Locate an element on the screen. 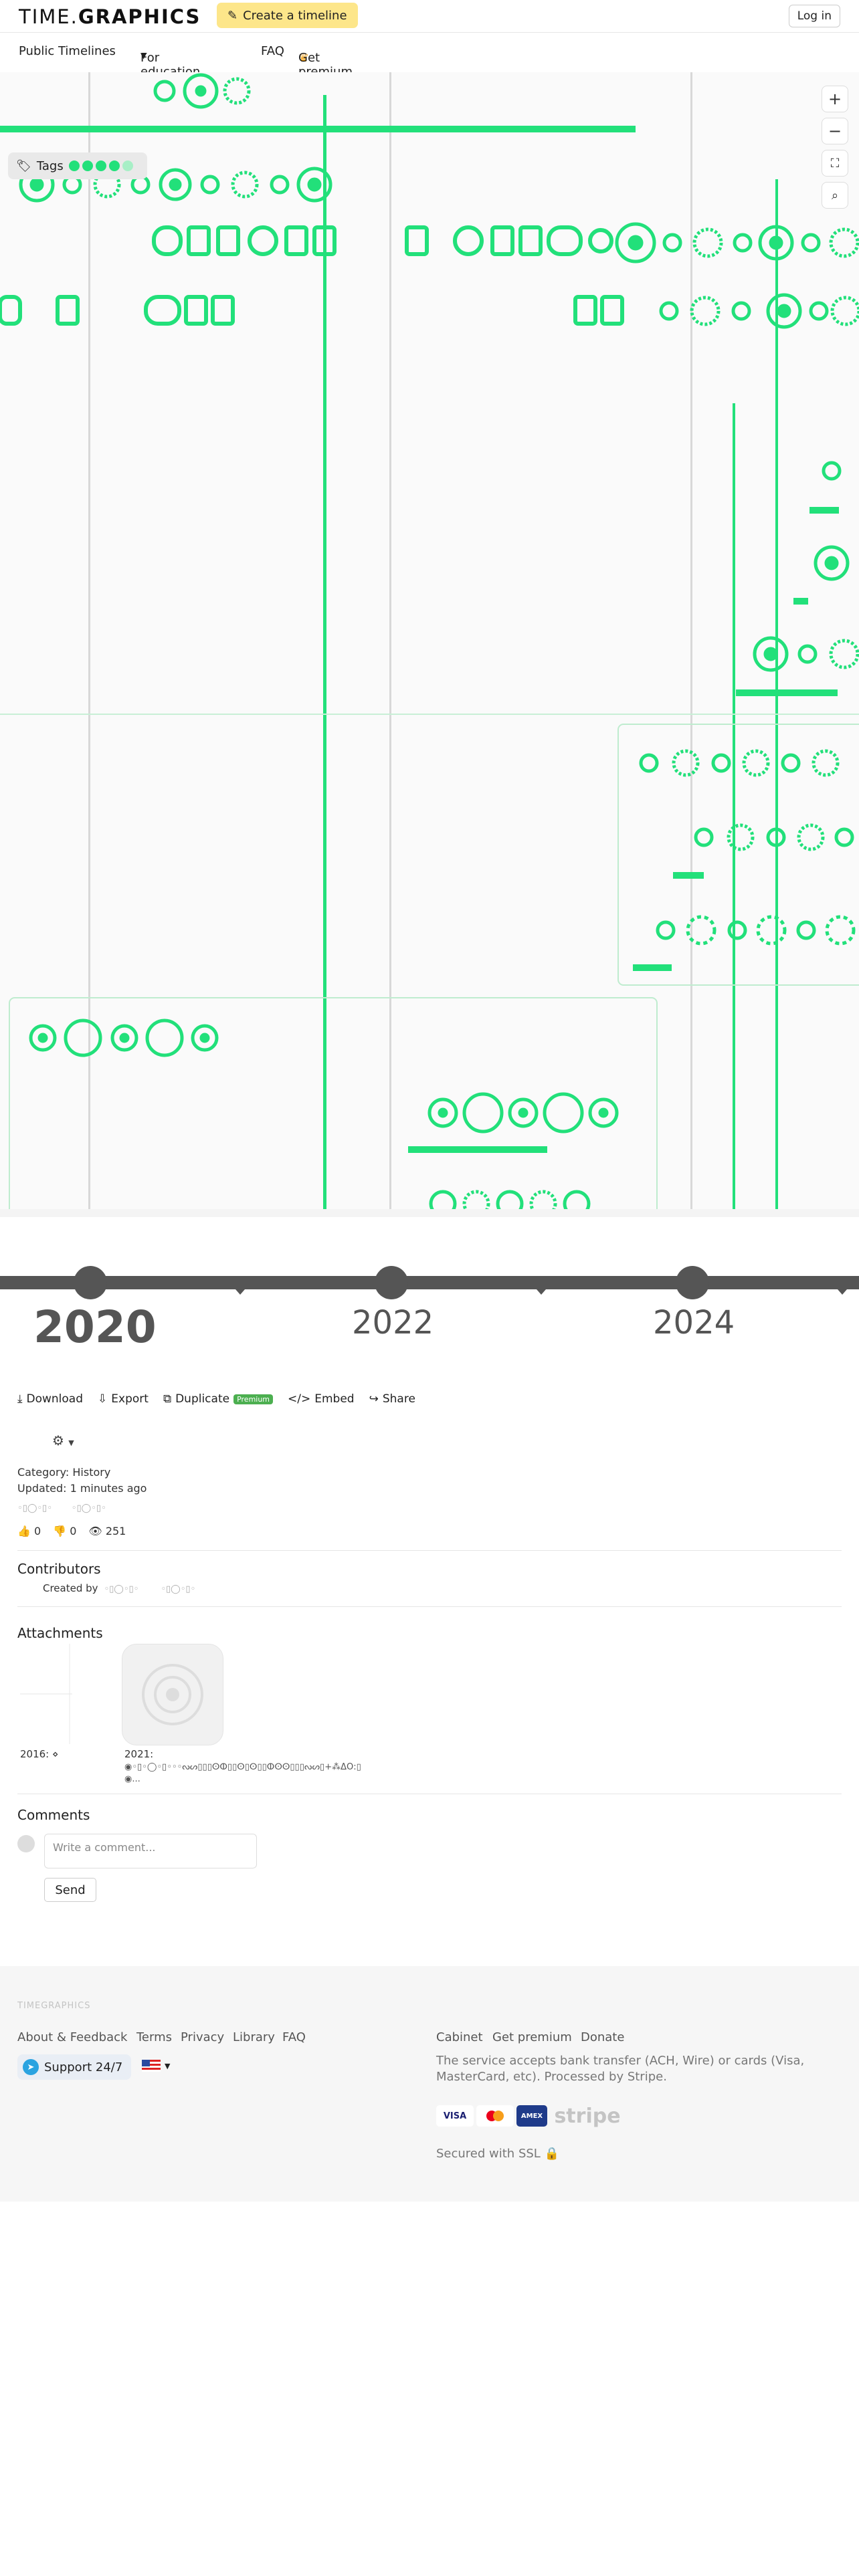 The height and width of the screenshot is (2576, 859). share-icon: ↪ is located at coordinates (374, 1399).